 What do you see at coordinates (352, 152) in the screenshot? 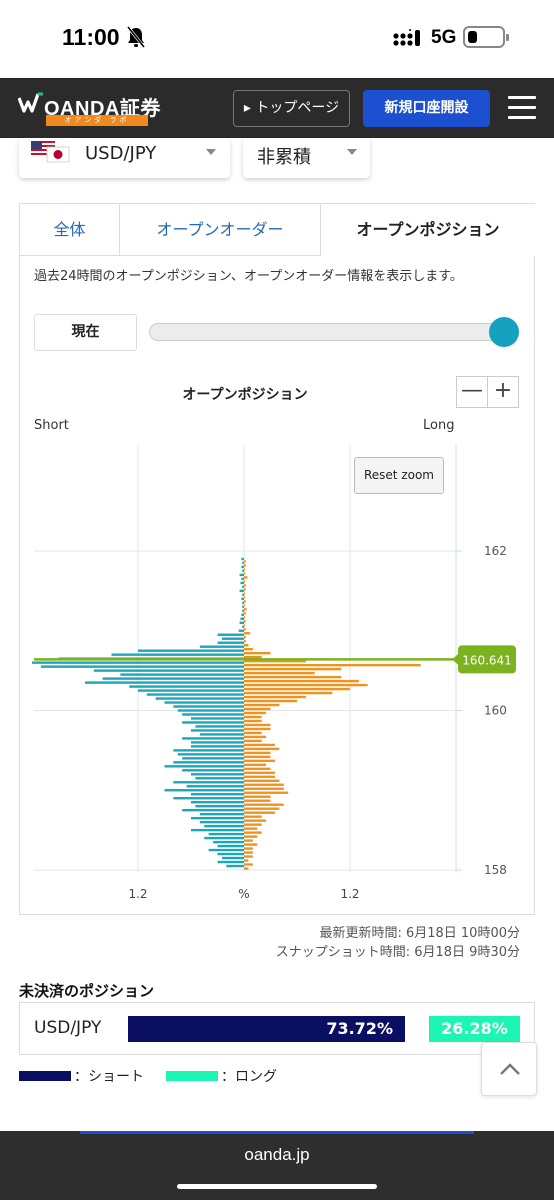
I see `chevron-down-icon` at bounding box center [352, 152].